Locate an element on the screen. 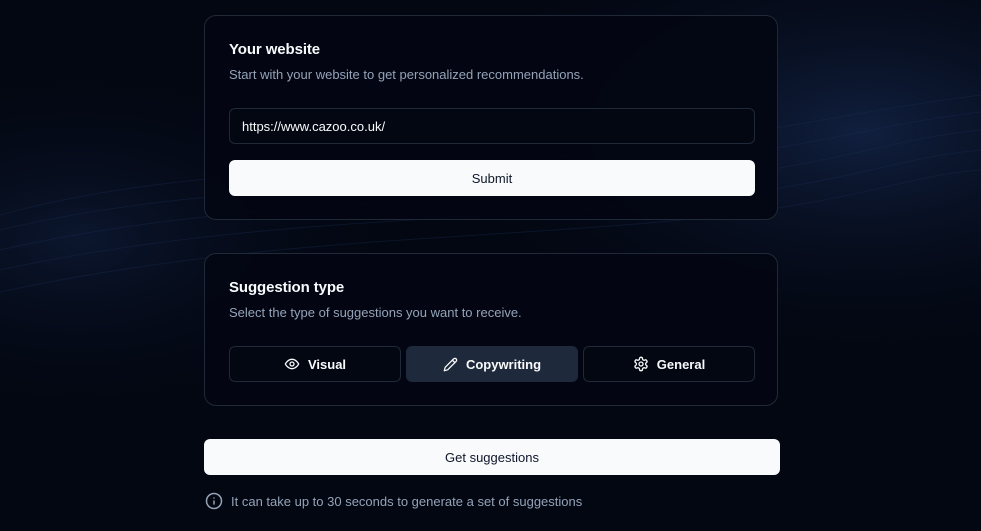 This screenshot has width=981, height=531. get-suggestions-button: Get suggestions is located at coordinates (492, 457).